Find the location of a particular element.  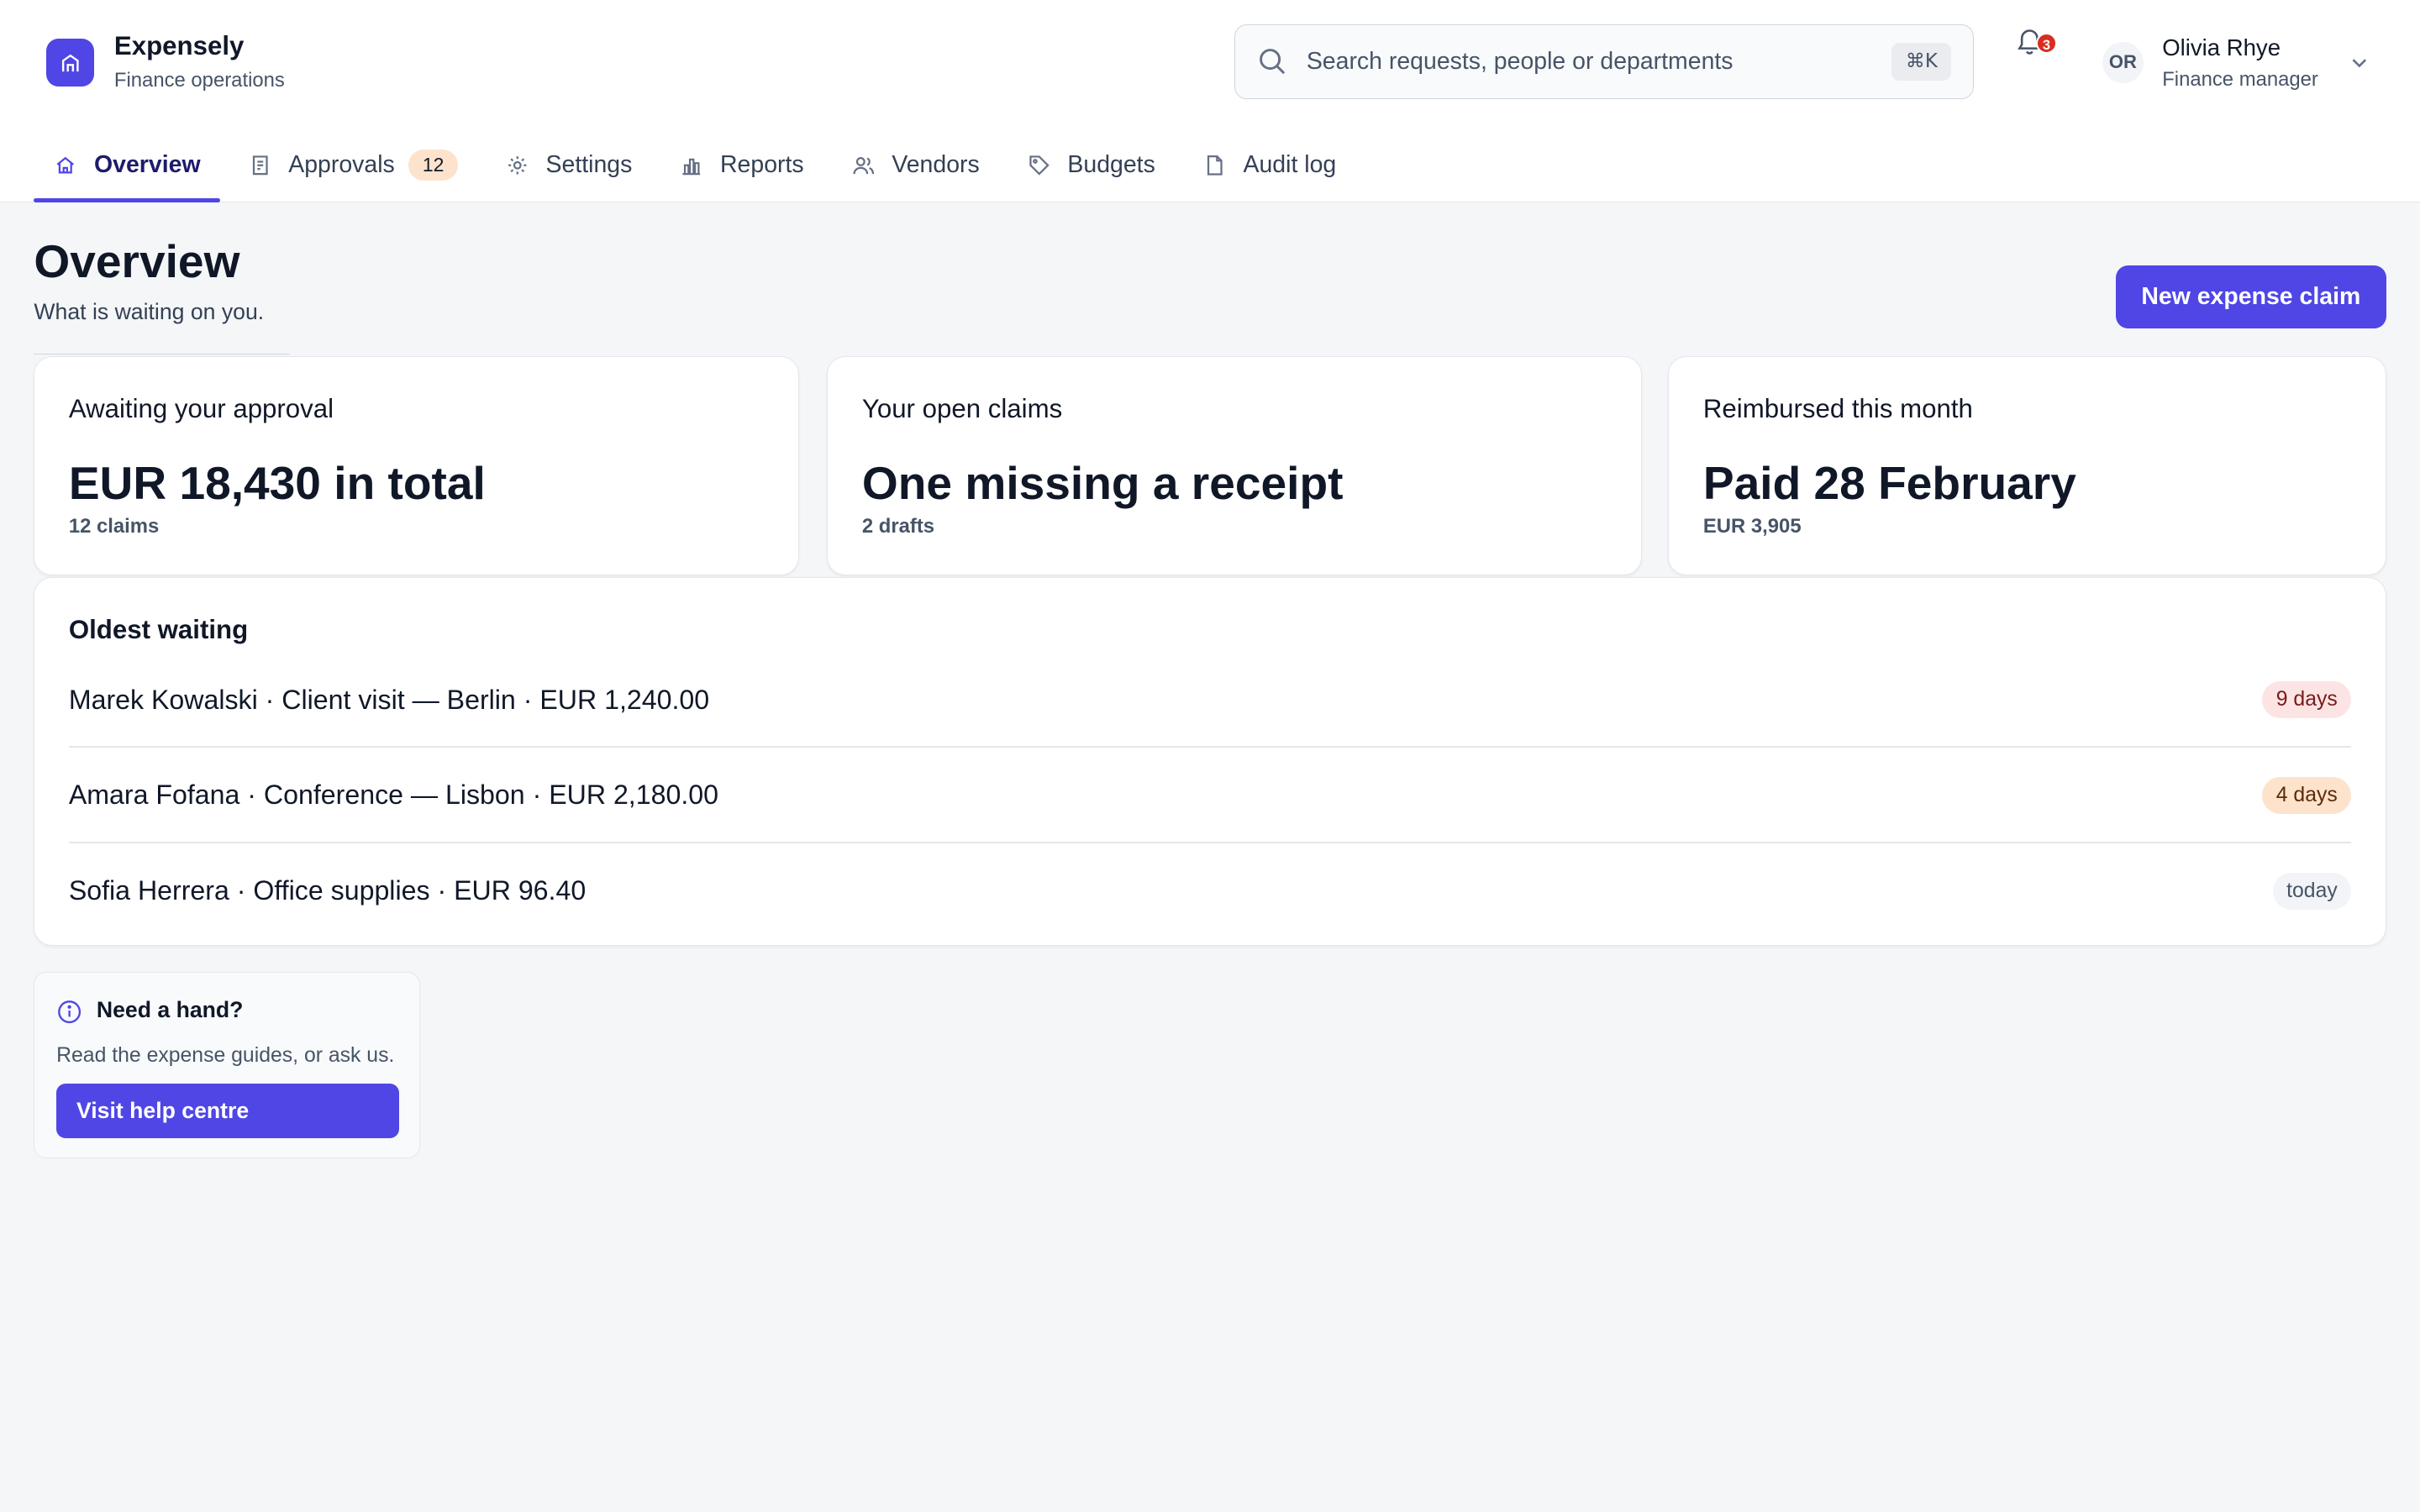

brand: Expensely Finance operations is located at coordinates (165, 61).